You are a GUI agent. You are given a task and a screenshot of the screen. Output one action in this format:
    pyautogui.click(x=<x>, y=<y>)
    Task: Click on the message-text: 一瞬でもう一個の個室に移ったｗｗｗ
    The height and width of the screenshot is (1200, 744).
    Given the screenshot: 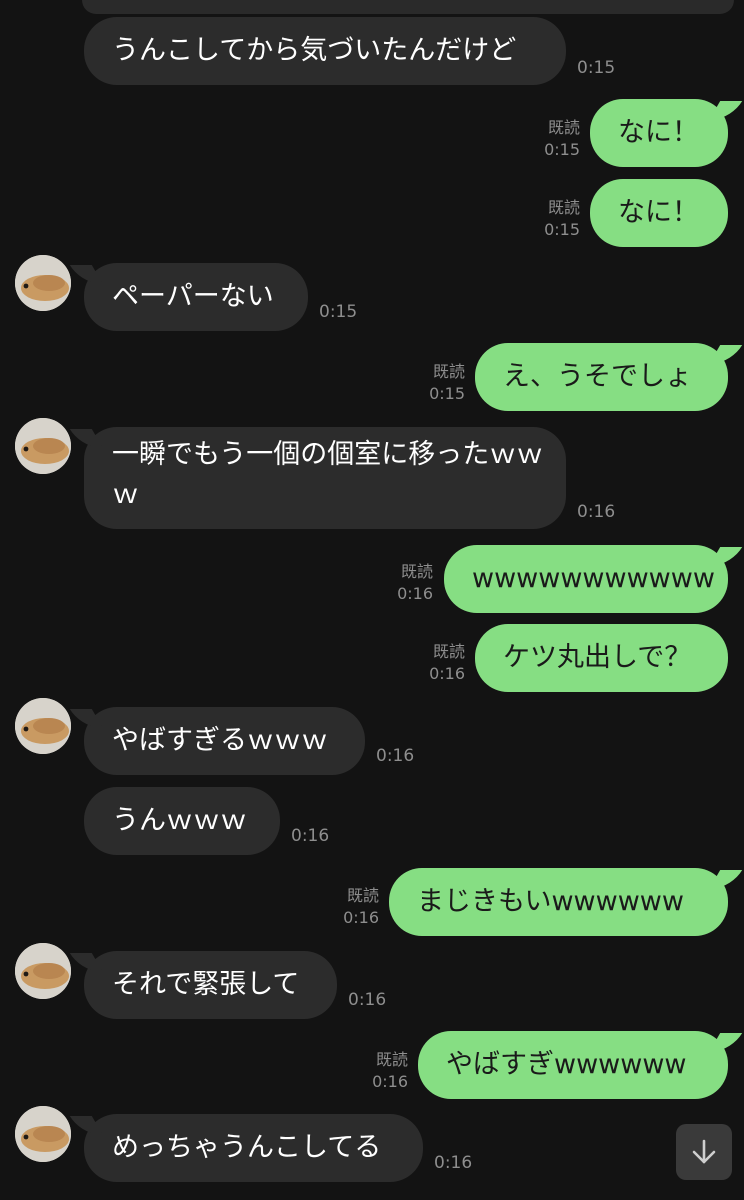 What is the action you would take?
    pyautogui.click(x=328, y=474)
    